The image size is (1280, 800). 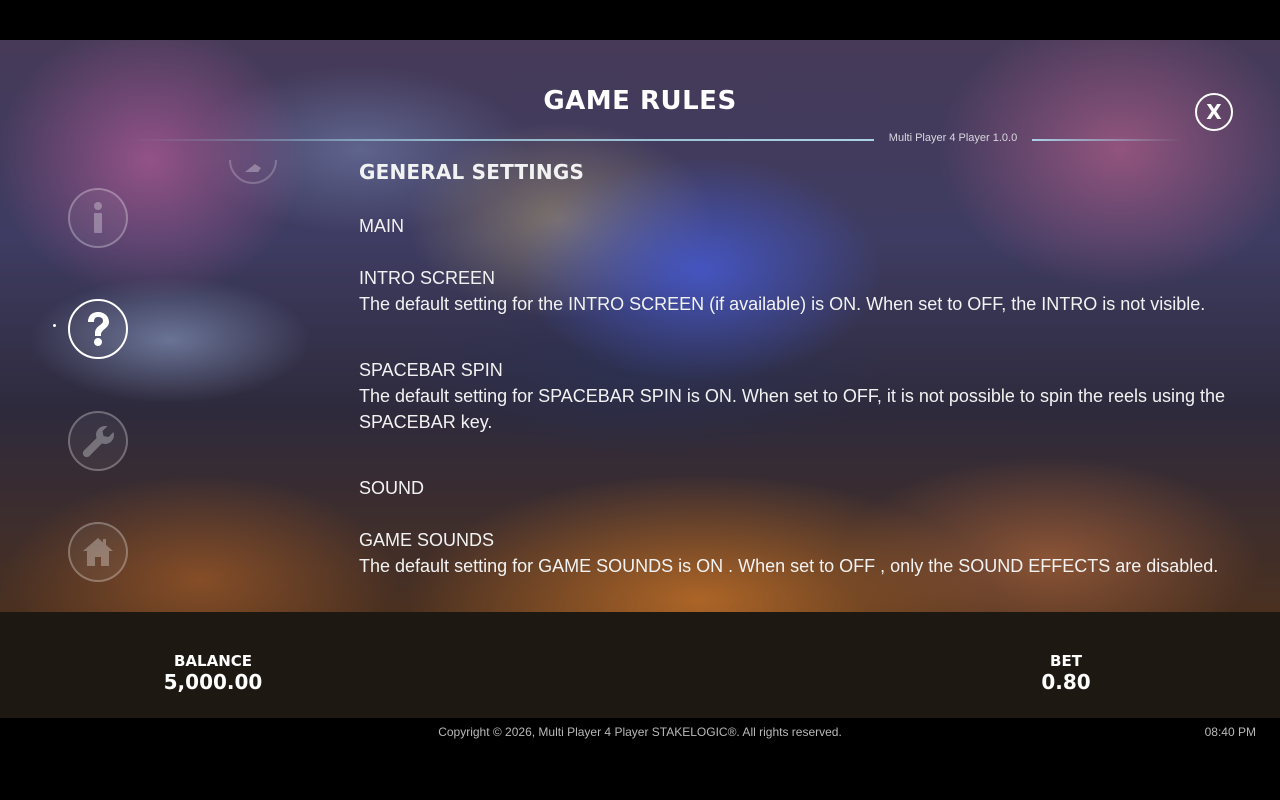 I want to click on info-icon, so click(x=98, y=217).